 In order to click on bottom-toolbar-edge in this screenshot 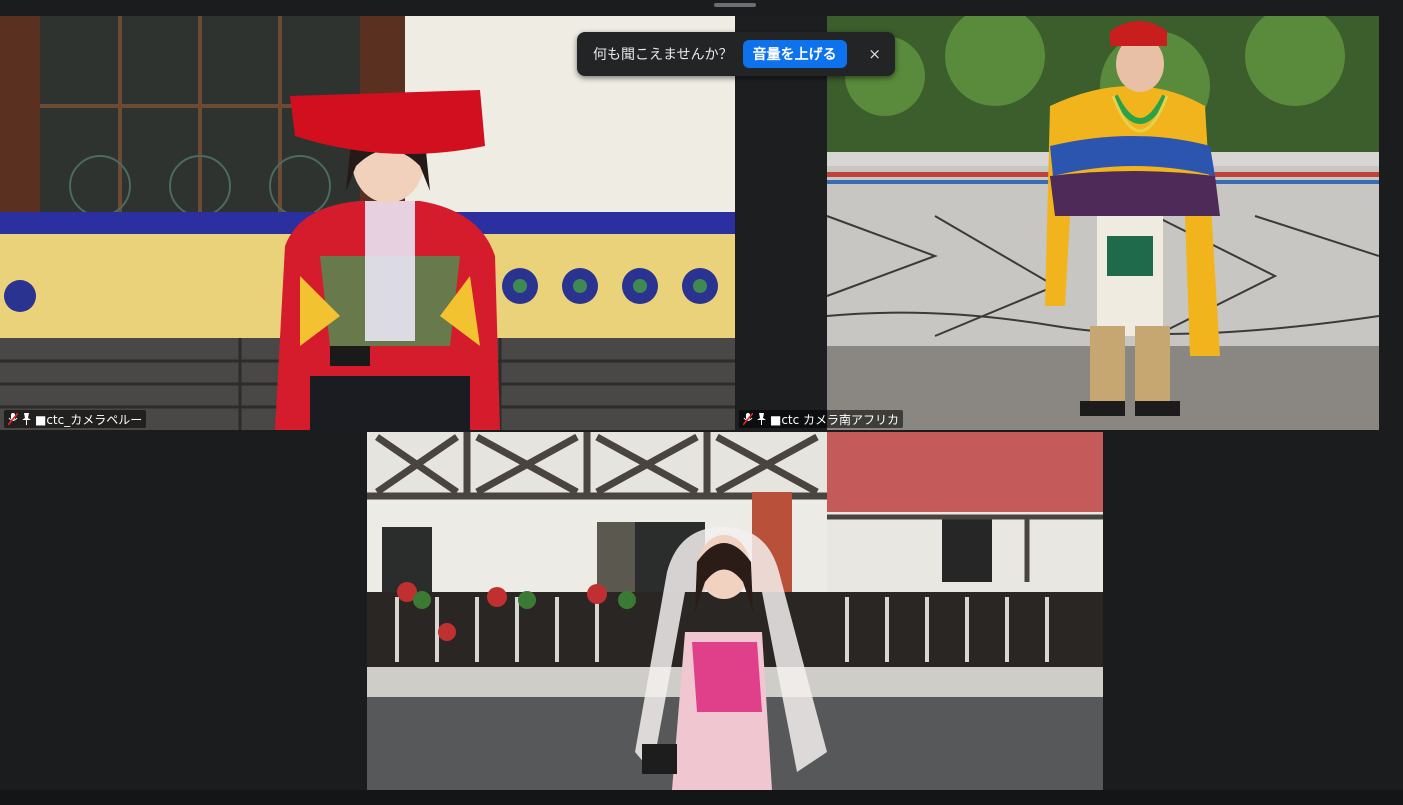, I will do `click(701, 797)`.